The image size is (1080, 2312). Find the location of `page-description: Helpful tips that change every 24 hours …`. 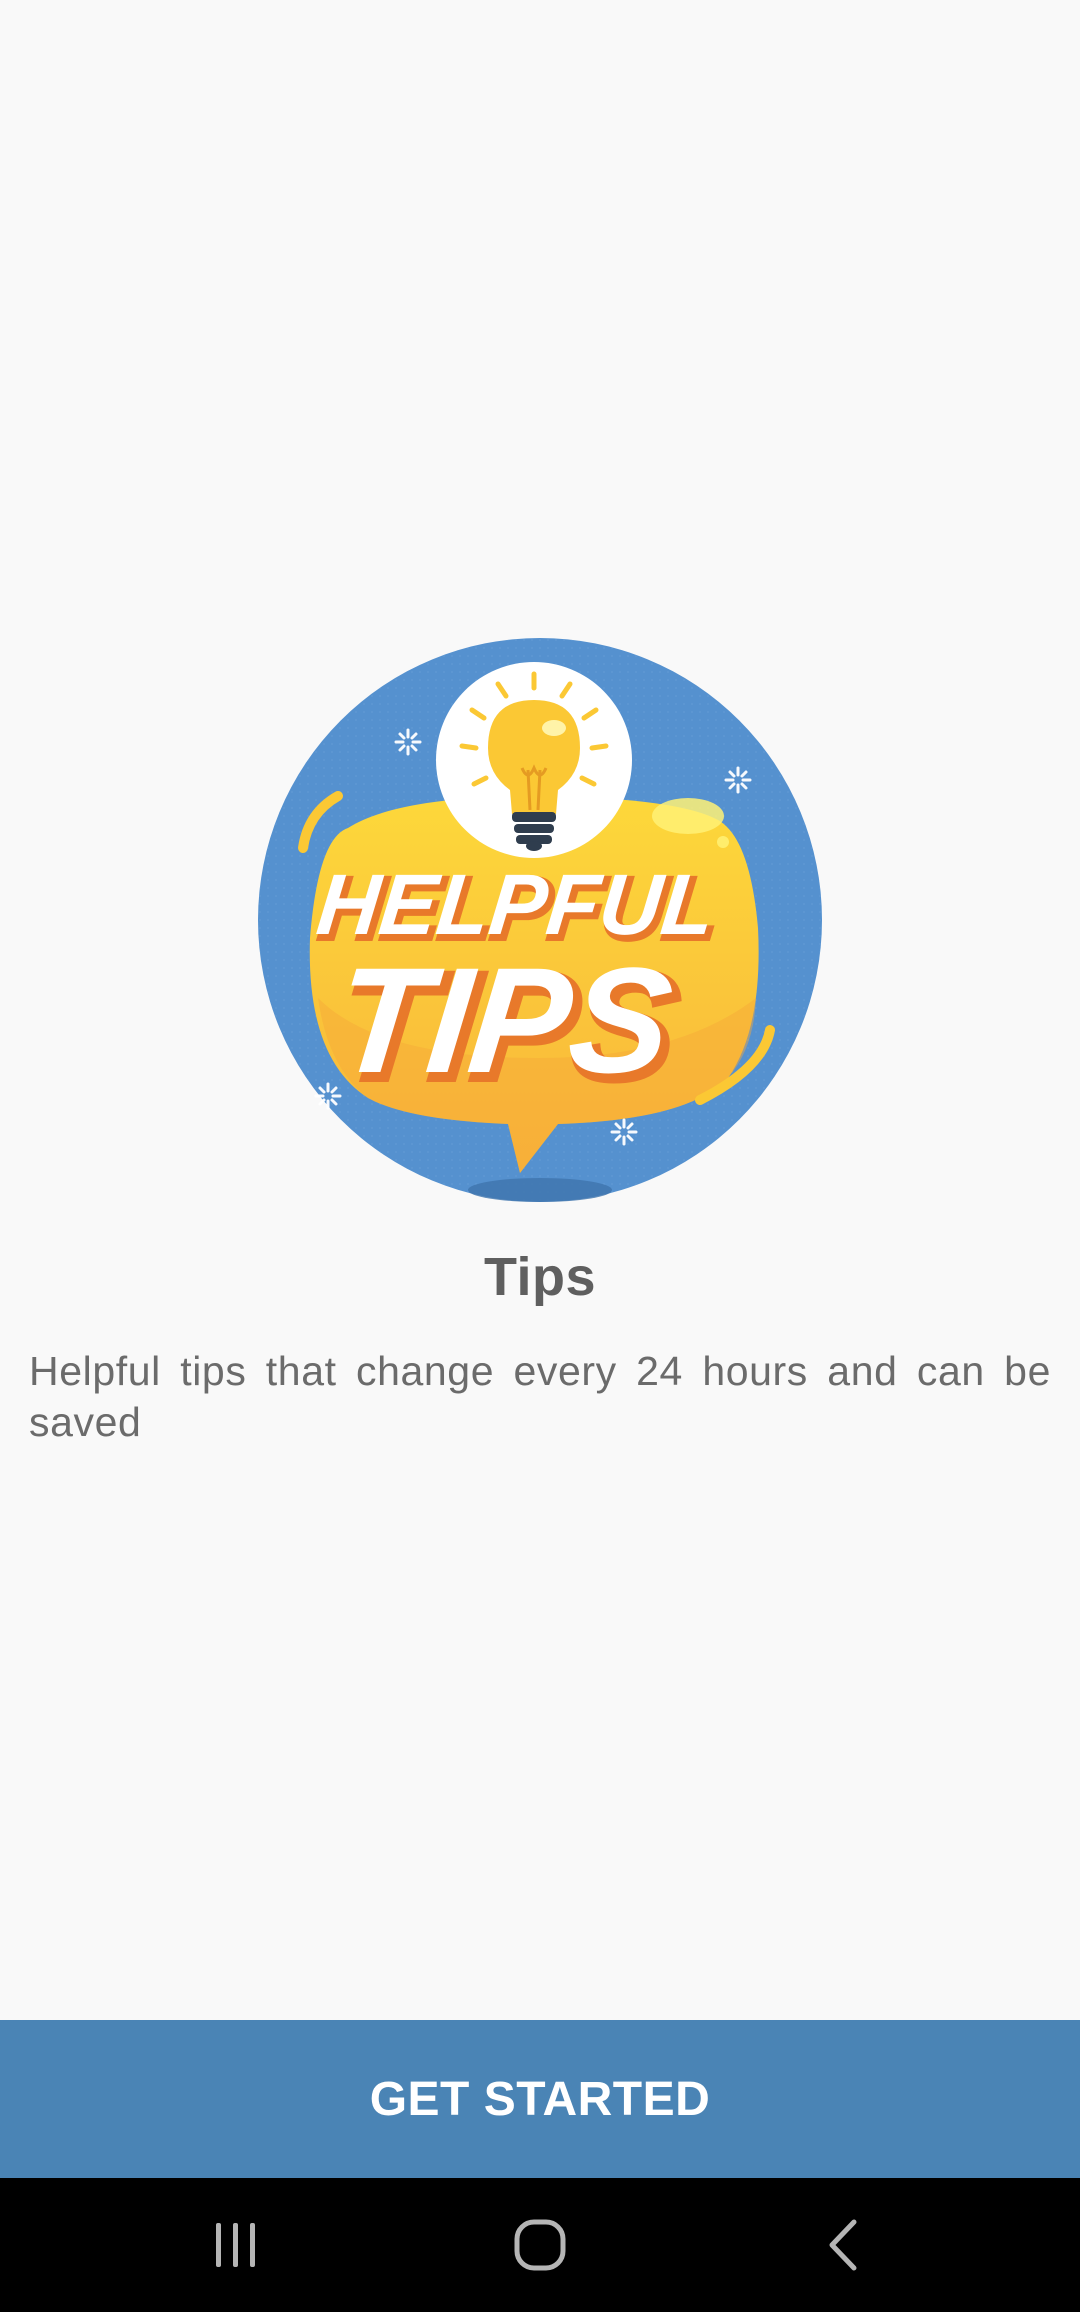

page-description: Helpful tips that change every 24 hours … is located at coordinates (540, 1396).